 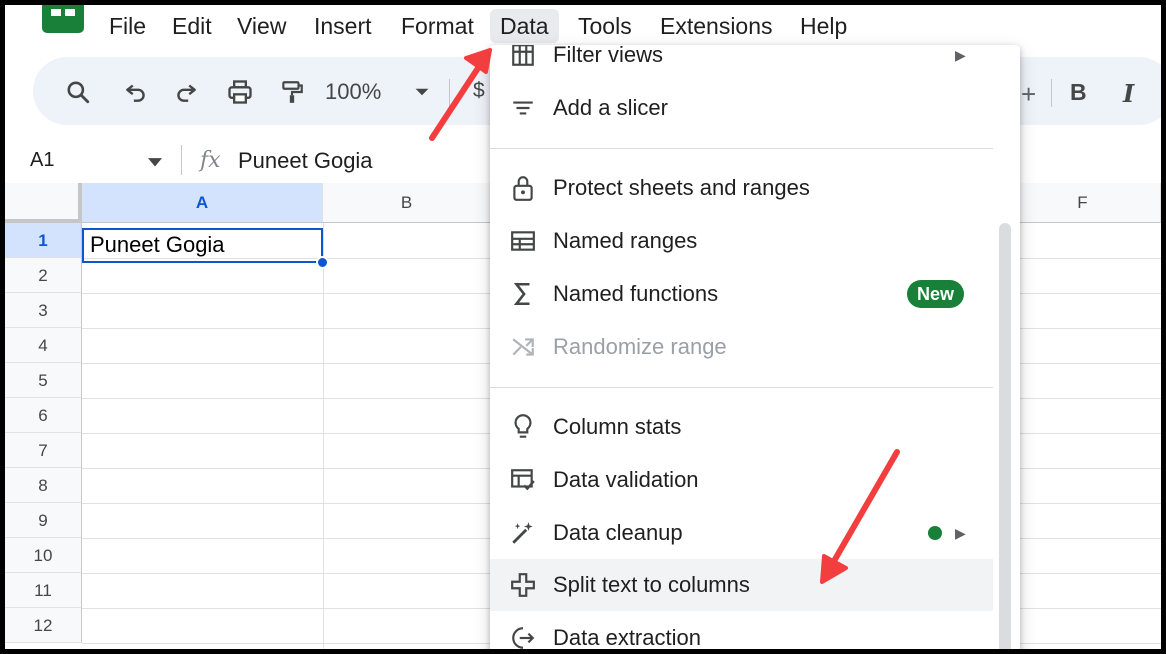 What do you see at coordinates (43, 415) in the screenshot?
I see `row-header: 6` at bounding box center [43, 415].